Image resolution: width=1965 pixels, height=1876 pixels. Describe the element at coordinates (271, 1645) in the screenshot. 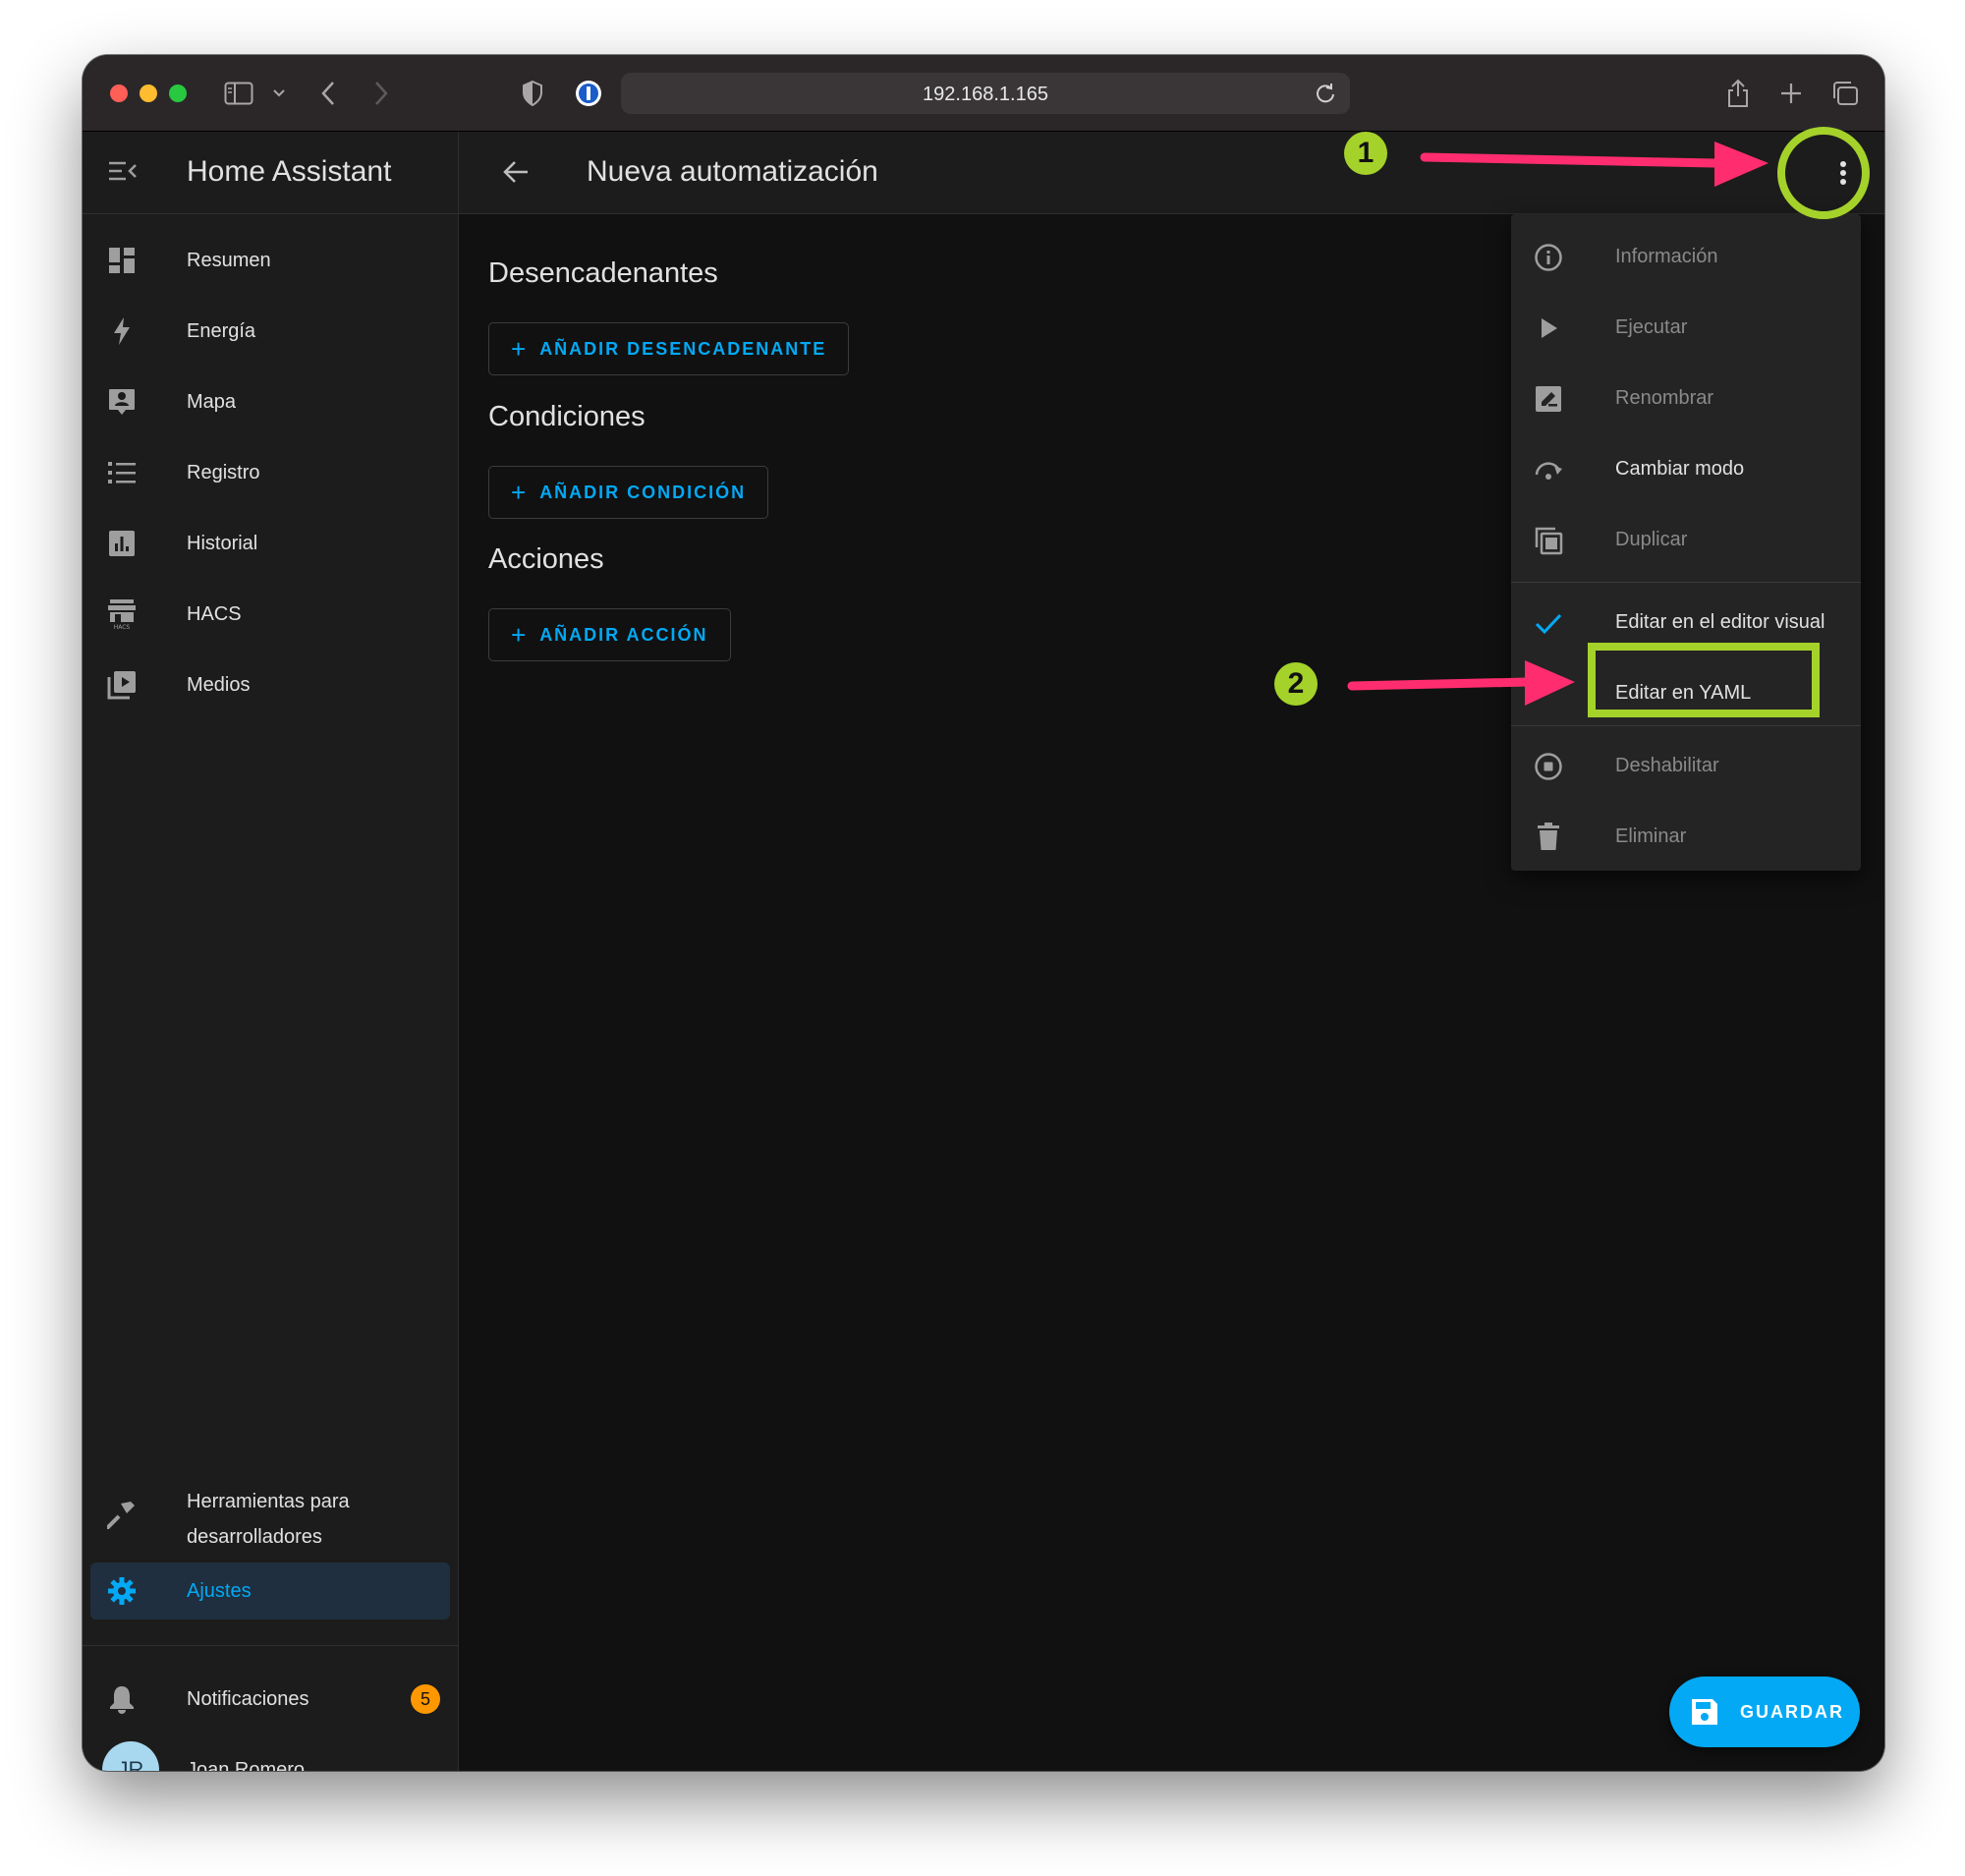

I see `sidebar-divider` at that location.